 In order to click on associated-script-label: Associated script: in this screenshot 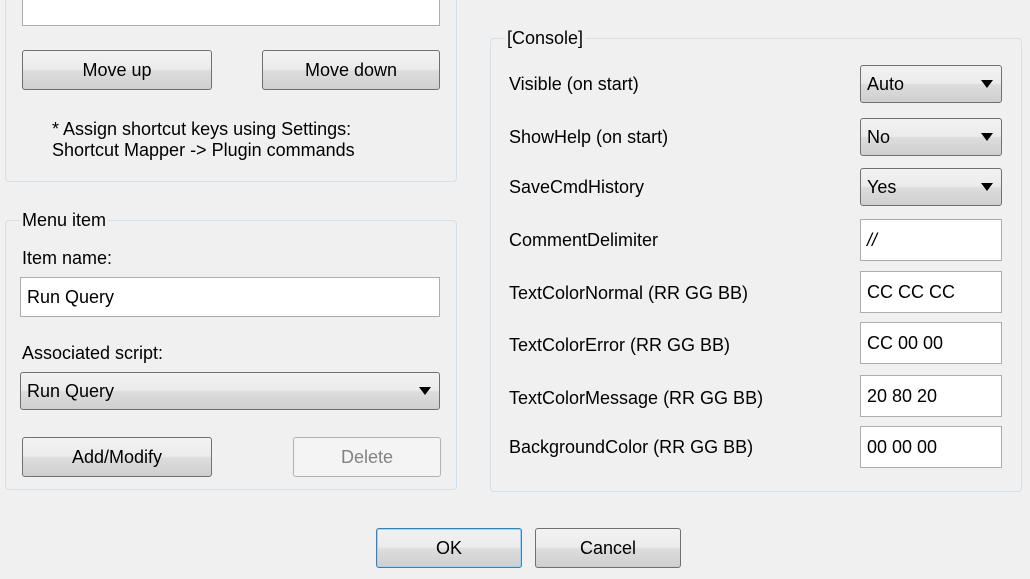, I will do `click(93, 353)`.